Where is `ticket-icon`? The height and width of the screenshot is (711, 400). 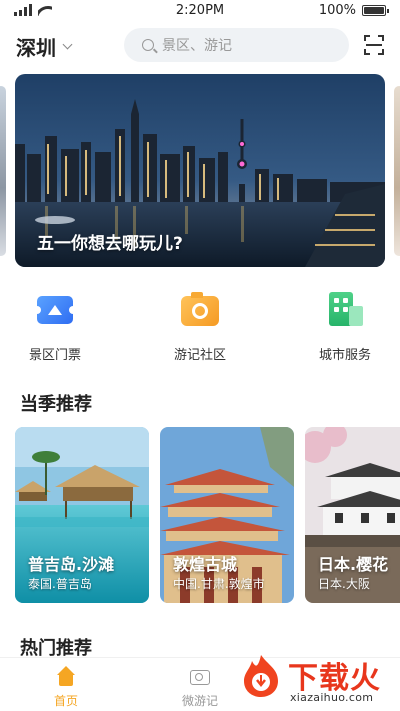 ticket-icon is located at coordinates (55, 310).